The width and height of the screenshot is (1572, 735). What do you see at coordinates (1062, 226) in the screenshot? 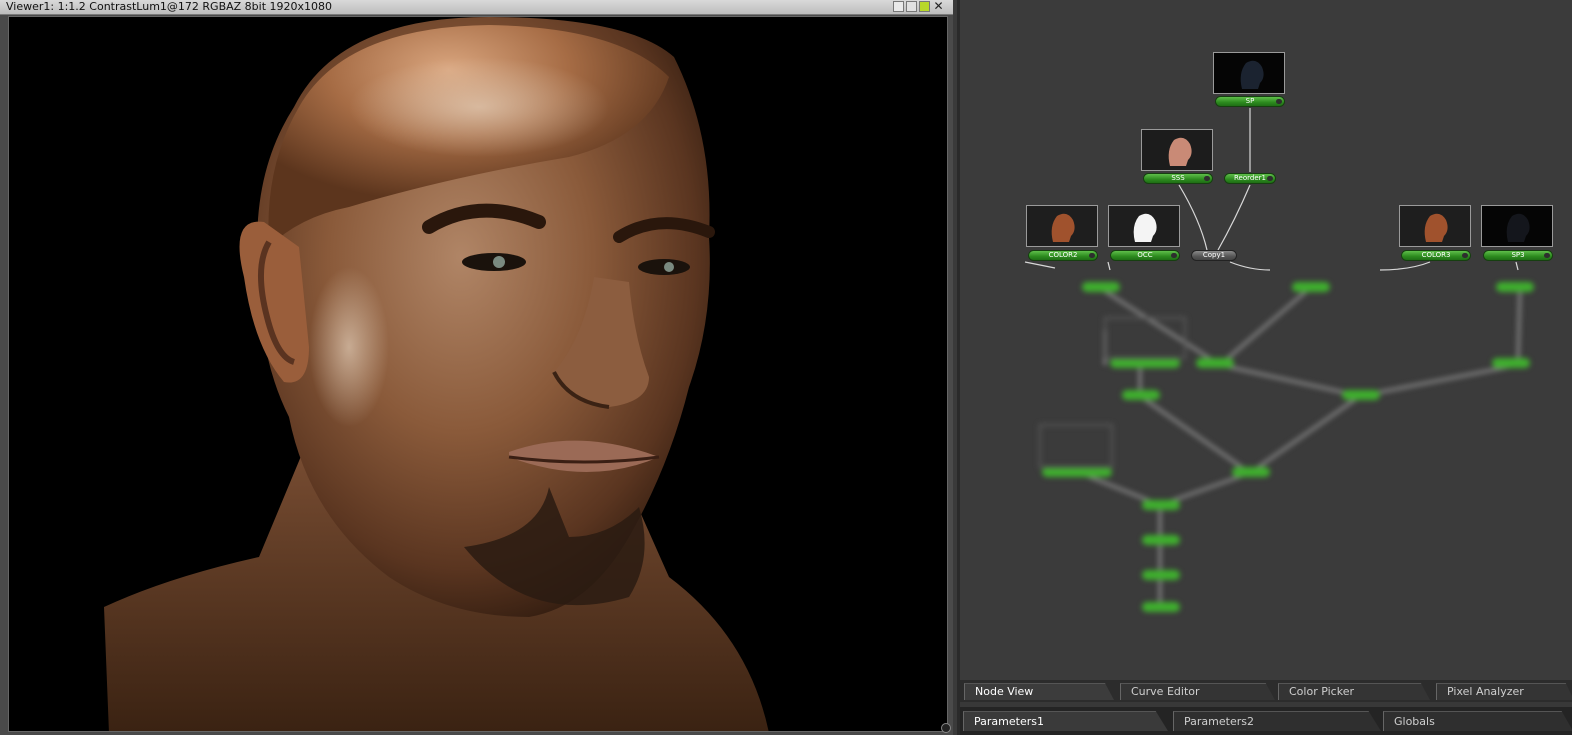
I see `node-thumb-color2` at bounding box center [1062, 226].